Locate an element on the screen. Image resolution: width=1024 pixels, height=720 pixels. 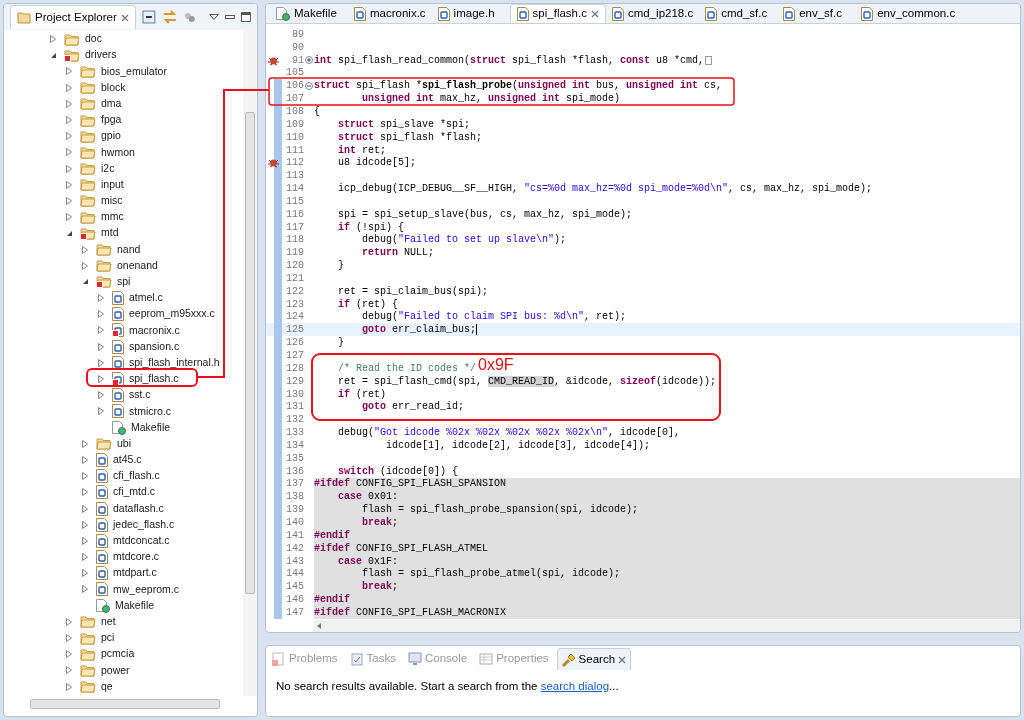
view-tab: Search is located at coordinates (594, 659).